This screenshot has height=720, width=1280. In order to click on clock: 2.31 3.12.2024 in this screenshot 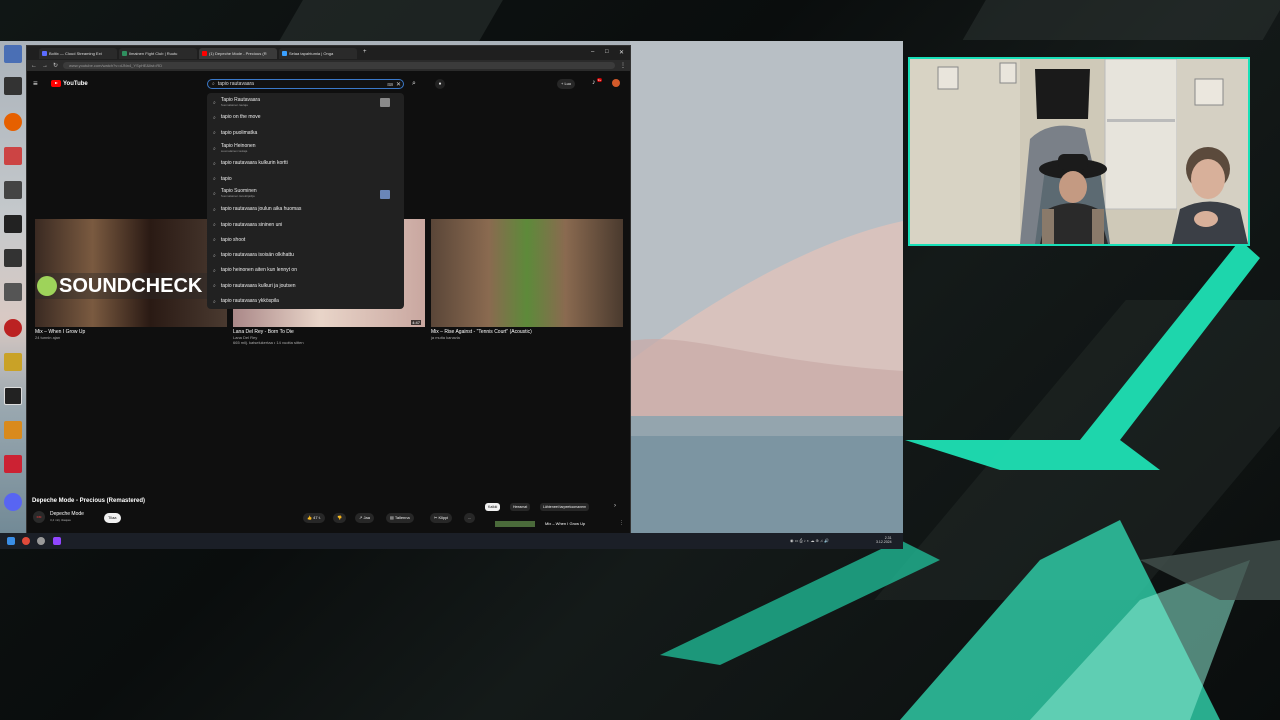, I will do `click(884, 540)`.